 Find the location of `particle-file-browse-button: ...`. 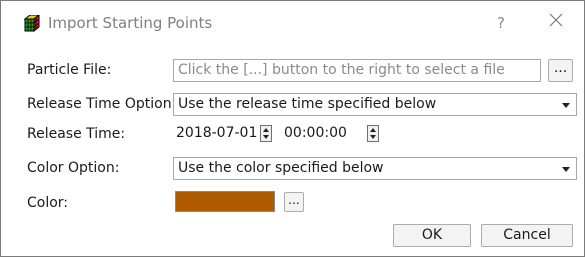

particle-file-browse-button: ... is located at coordinates (560, 70).